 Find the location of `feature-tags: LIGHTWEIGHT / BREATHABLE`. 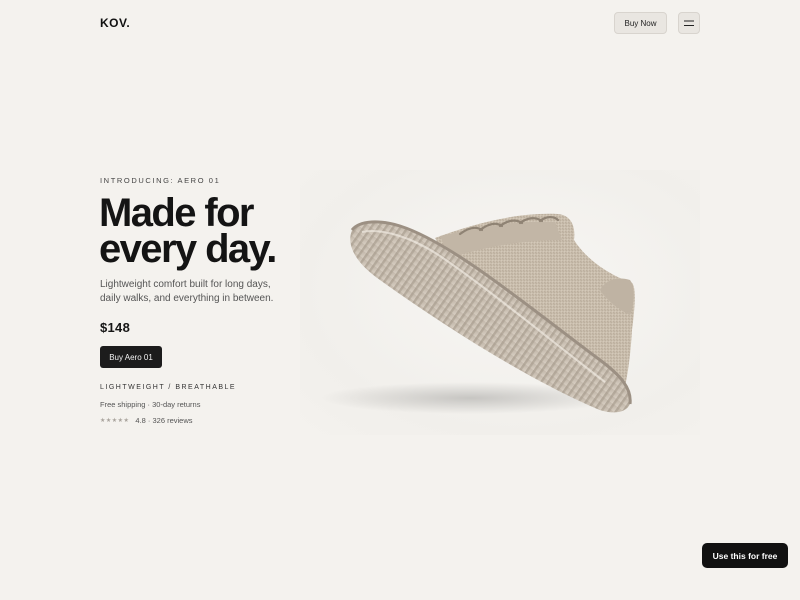

feature-tags: LIGHTWEIGHT / BREATHABLE is located at coordinates (168, 387).